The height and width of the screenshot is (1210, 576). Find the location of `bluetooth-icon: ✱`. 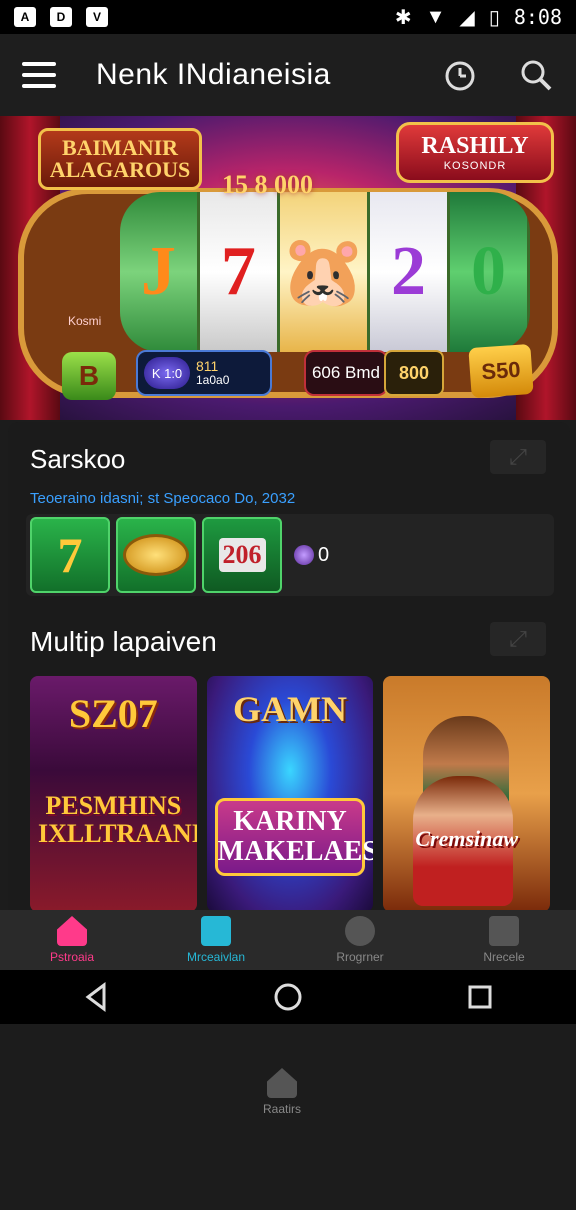

bluetooth-icon: ✱ is located at coordinates (403, 17).